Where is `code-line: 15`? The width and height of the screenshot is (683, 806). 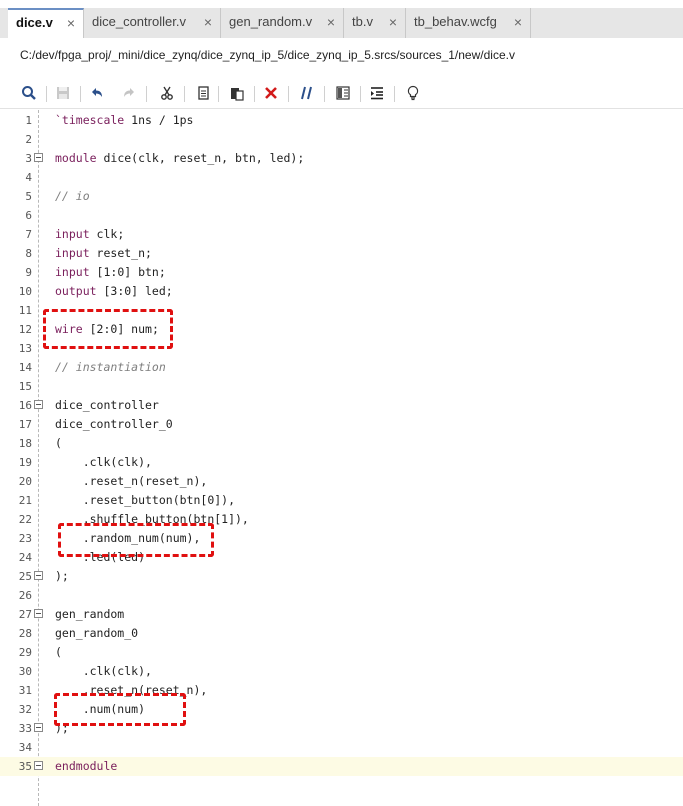 code-line: 15 is located at coordinates (341, 386).